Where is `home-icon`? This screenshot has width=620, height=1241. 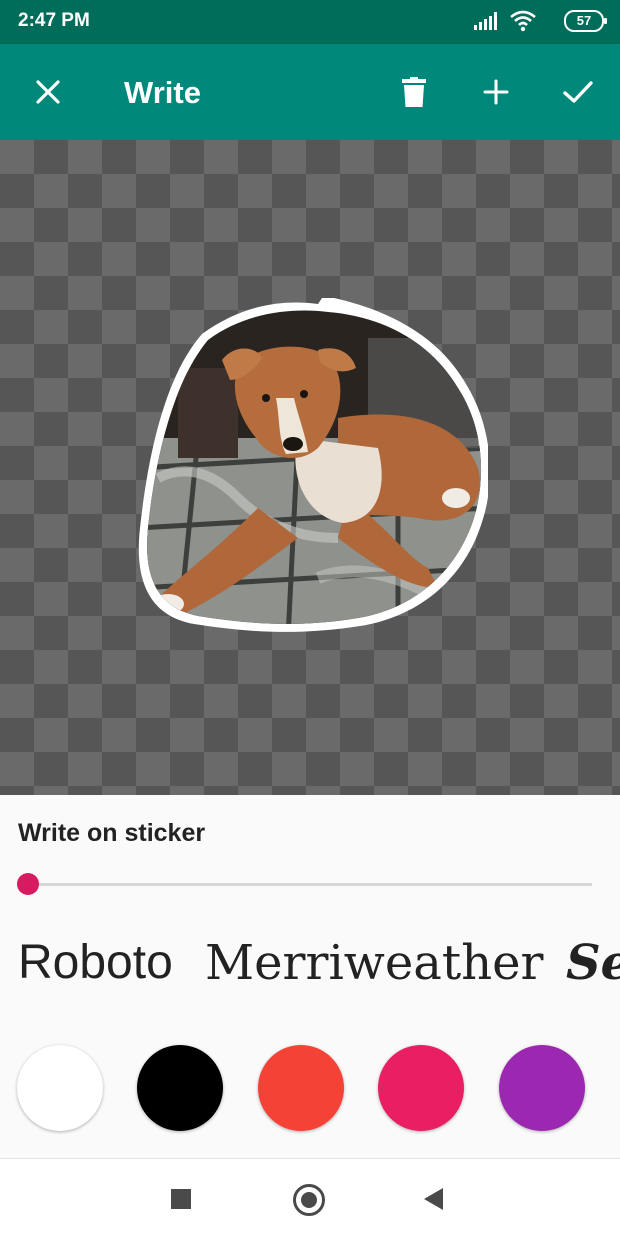
home-icon is located at coordinates (309, 1200).